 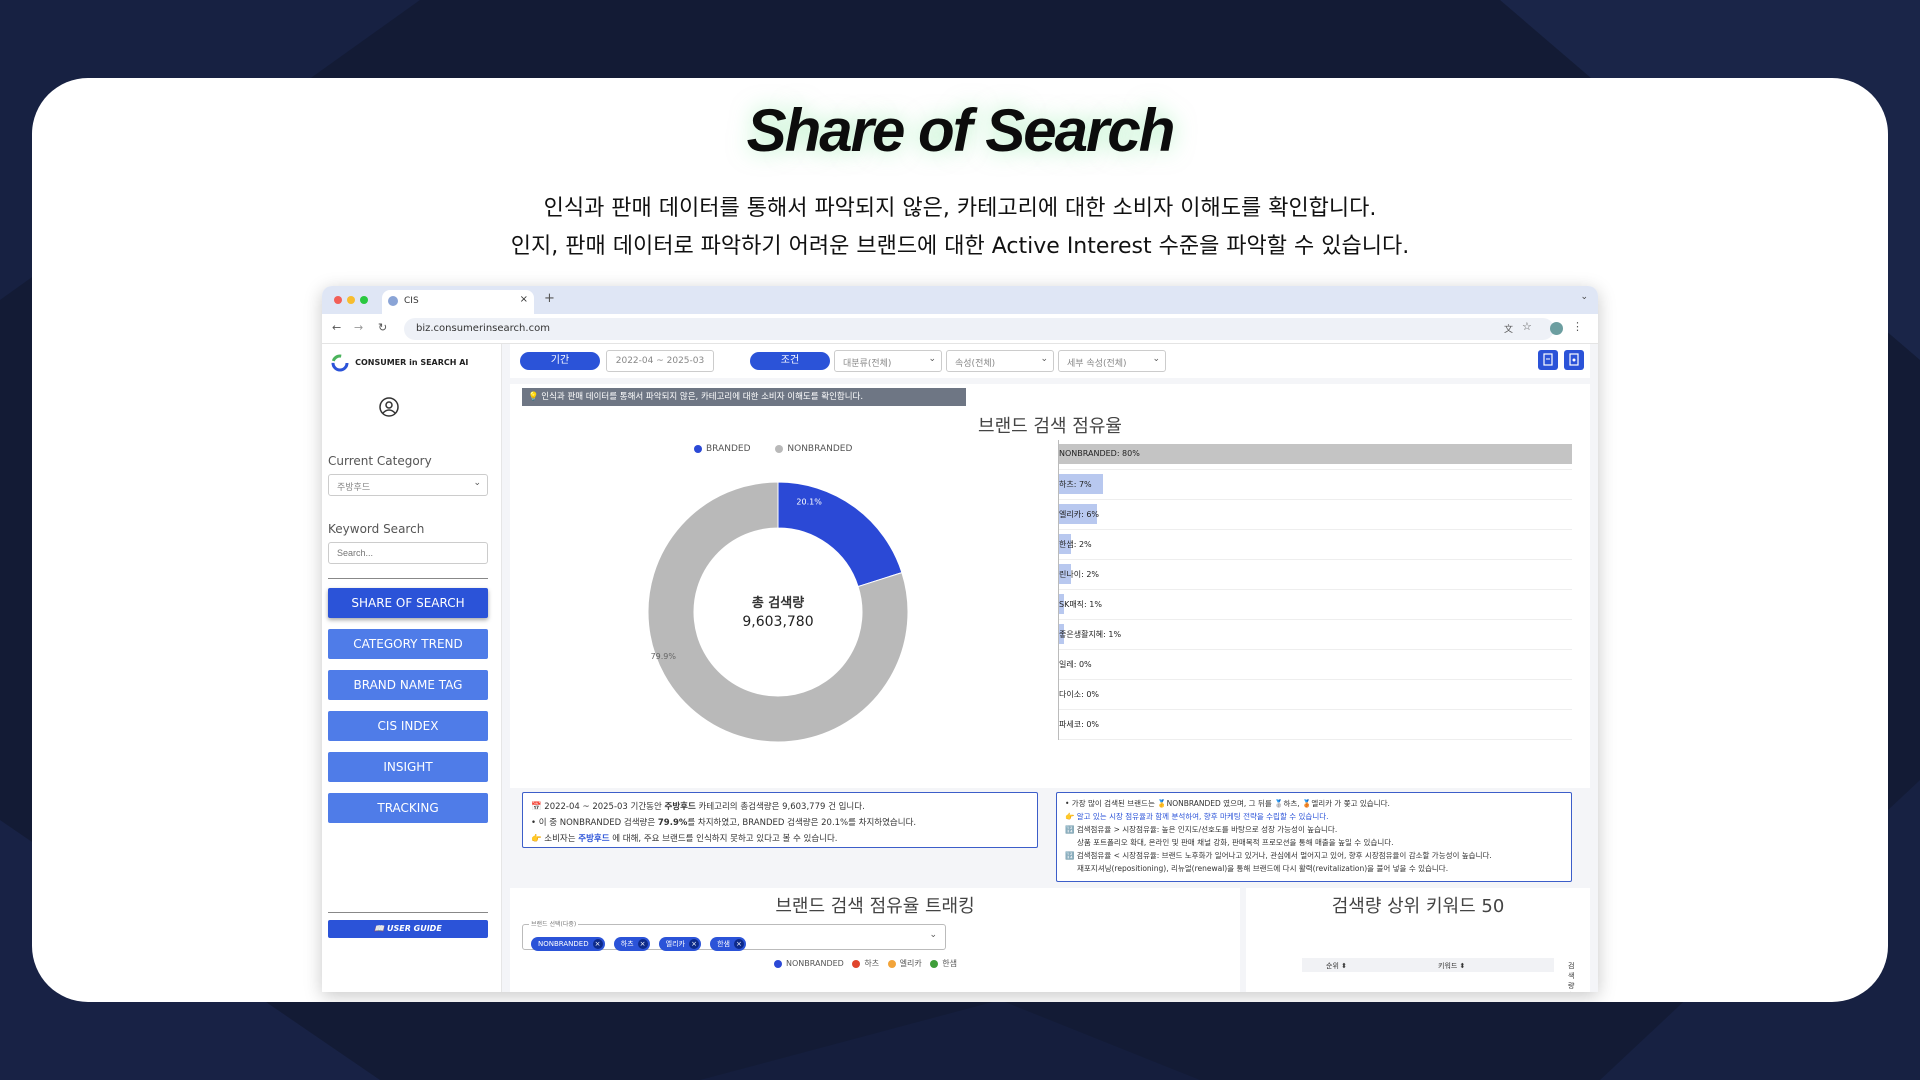 What do you see at coordinates (872, 963) in the screenshot?
I see `legend-label: 하츠` at bounding box center [872, 963].